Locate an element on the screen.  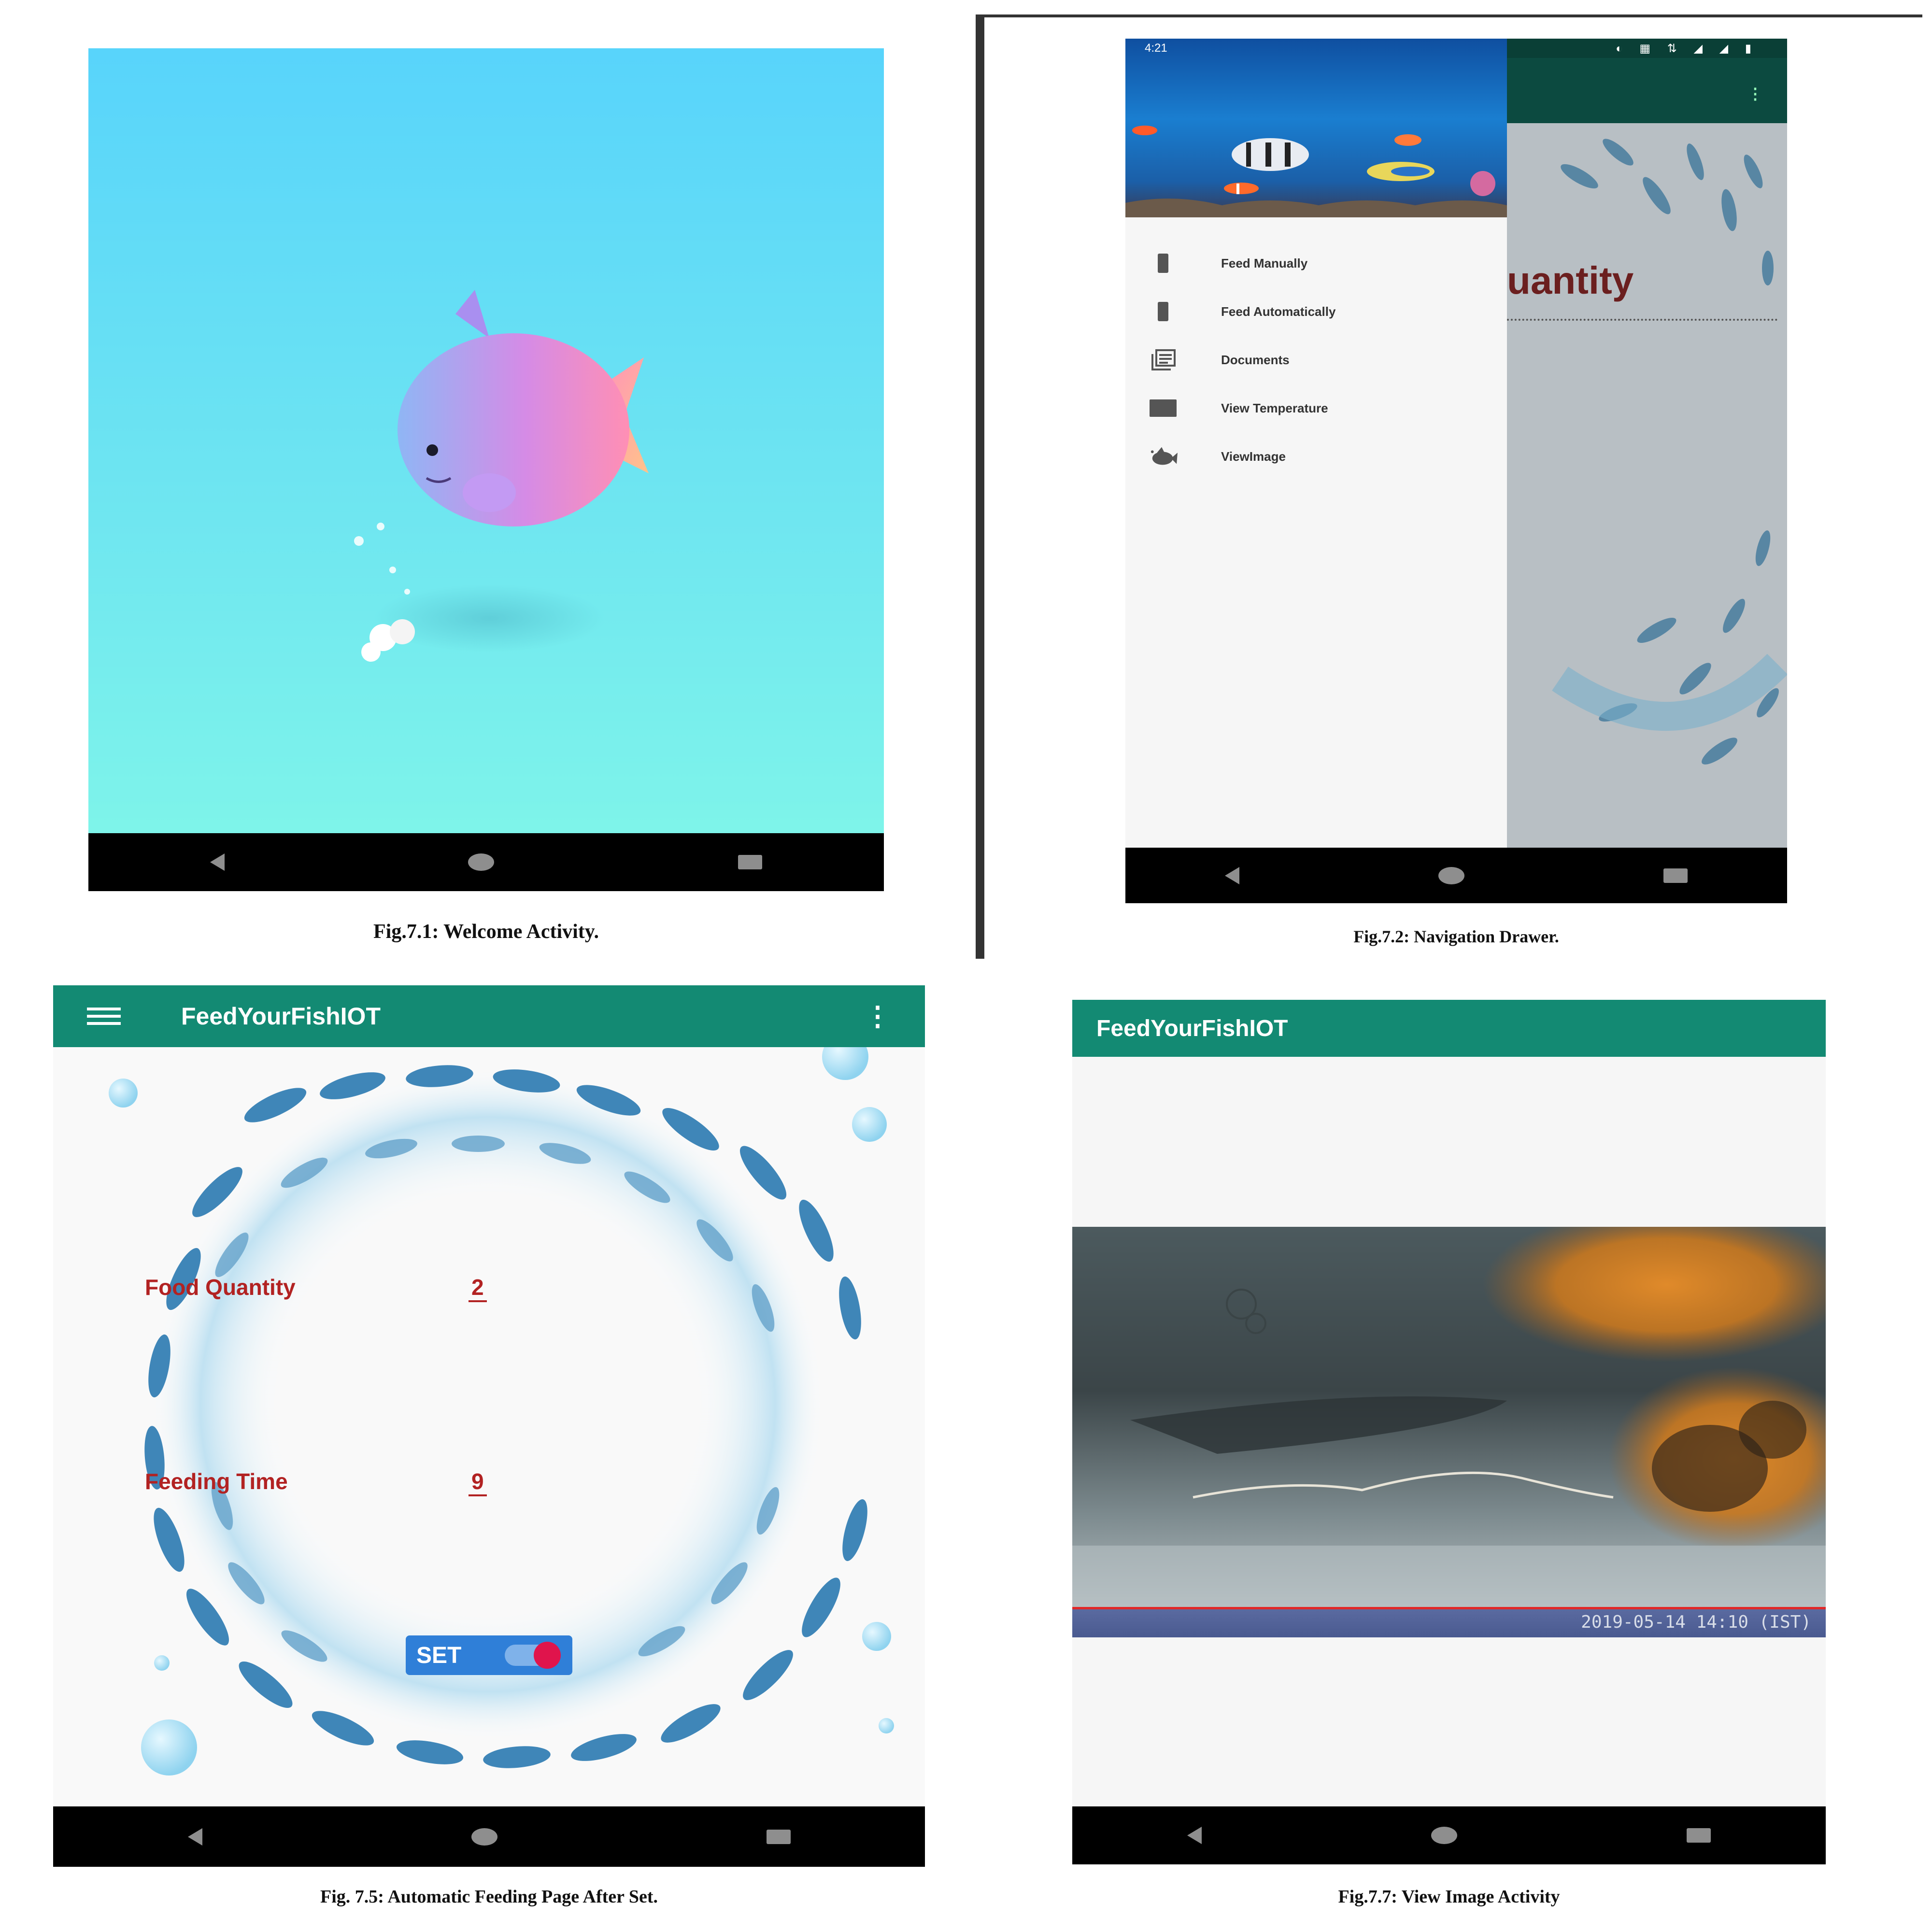
fish-mascot-illustration is located at coordinates (502, 476).